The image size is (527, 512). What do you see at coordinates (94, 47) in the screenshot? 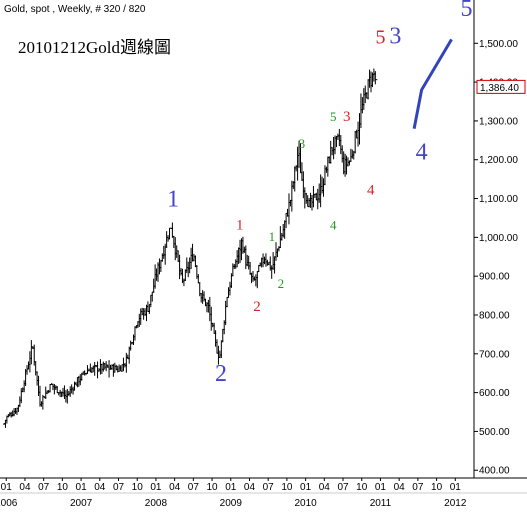
I see `chart-title: 20101212Gold週線圖` at bounding box center [94, 47].